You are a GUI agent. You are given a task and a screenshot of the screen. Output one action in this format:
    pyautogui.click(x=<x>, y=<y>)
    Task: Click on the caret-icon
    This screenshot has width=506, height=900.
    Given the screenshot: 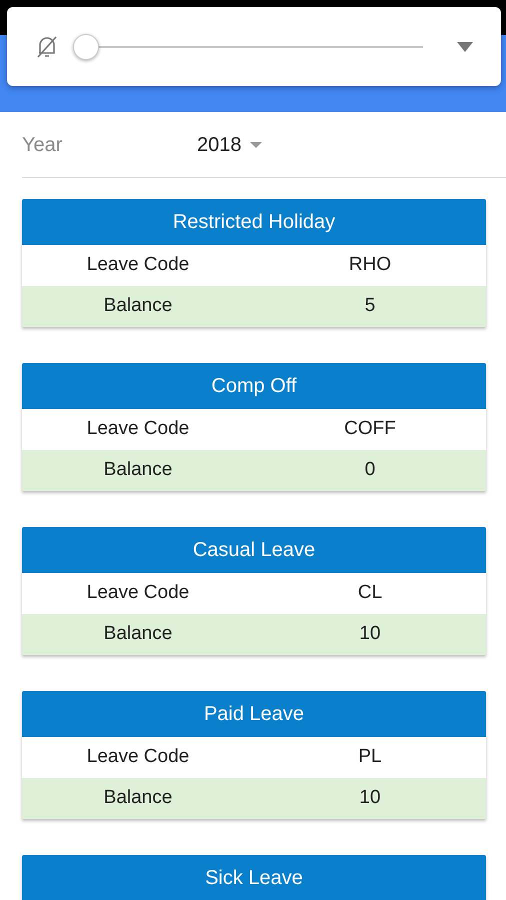 What is the action you would take?
    pyautogui.click(x=256, y=145)
    